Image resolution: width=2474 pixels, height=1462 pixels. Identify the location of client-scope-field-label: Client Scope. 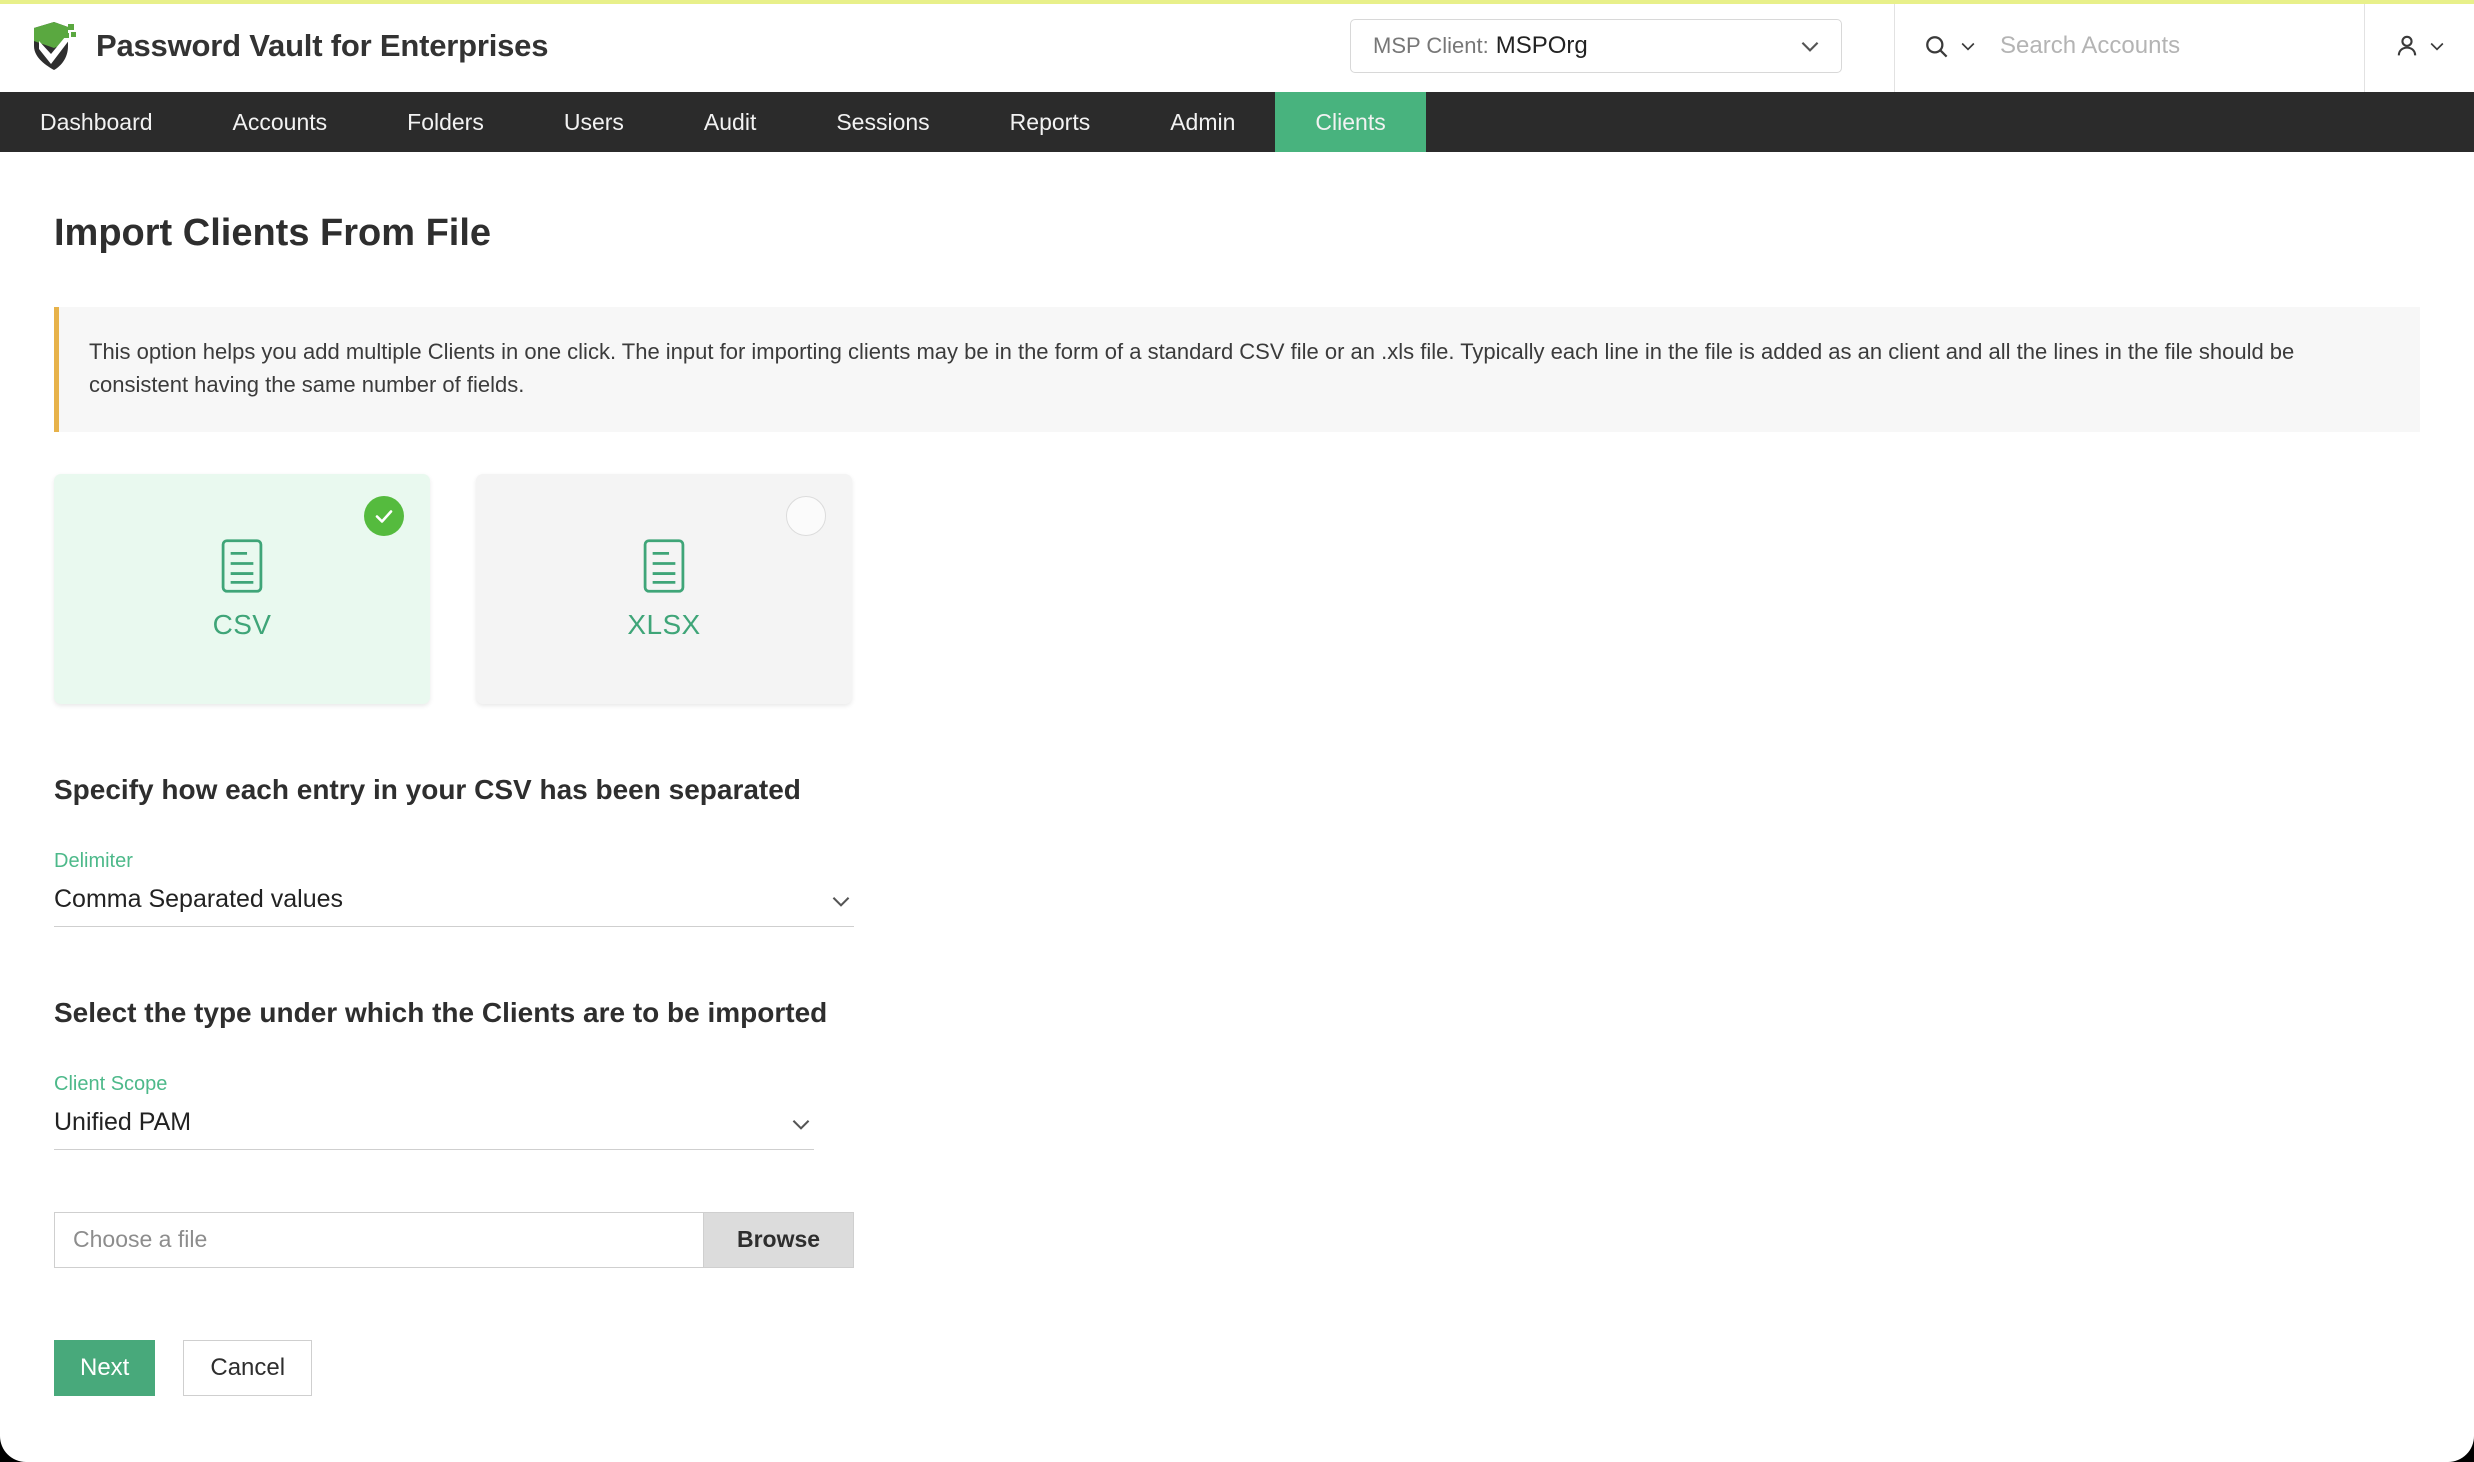
(111, 1083).